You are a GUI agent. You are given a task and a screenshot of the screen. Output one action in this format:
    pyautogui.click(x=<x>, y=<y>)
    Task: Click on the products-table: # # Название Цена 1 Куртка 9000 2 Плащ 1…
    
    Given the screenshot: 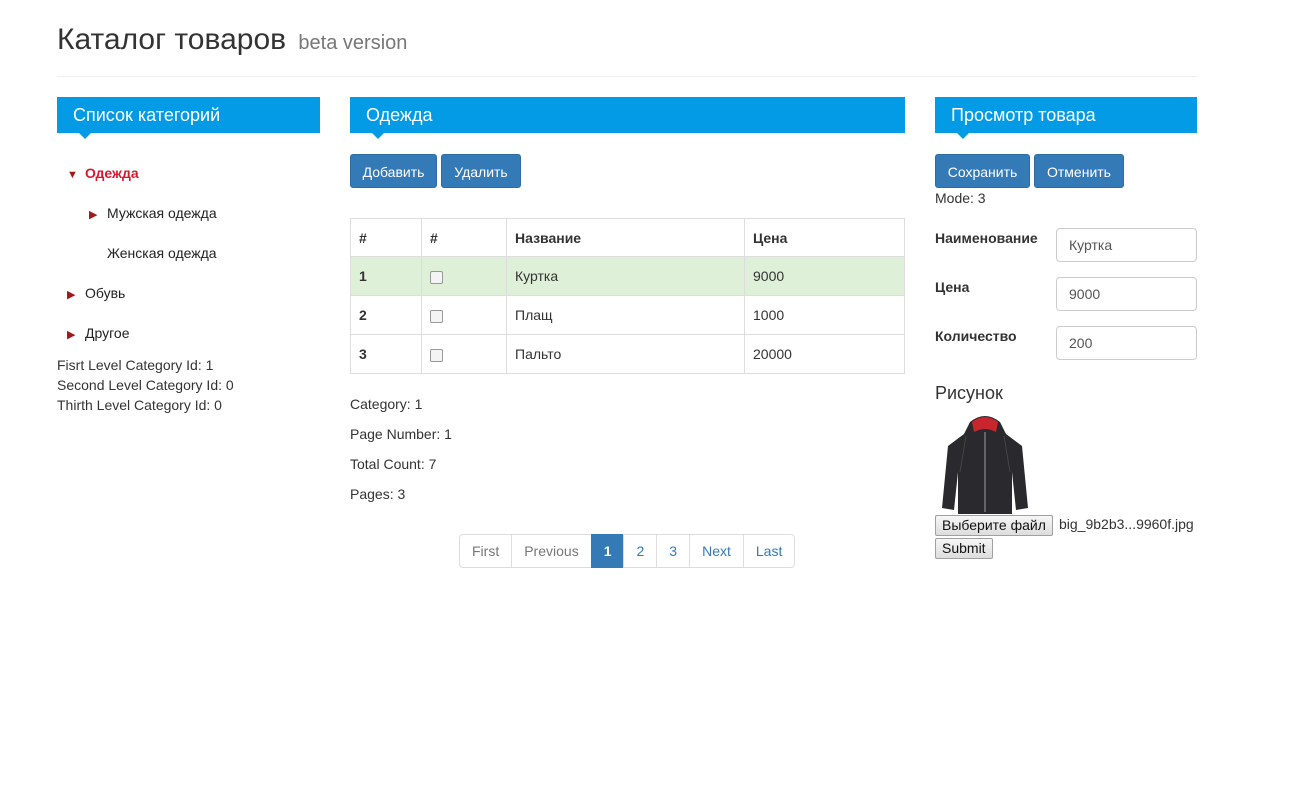 What is the action you would take?
    pyautogui.click(x=627, y=296)
    